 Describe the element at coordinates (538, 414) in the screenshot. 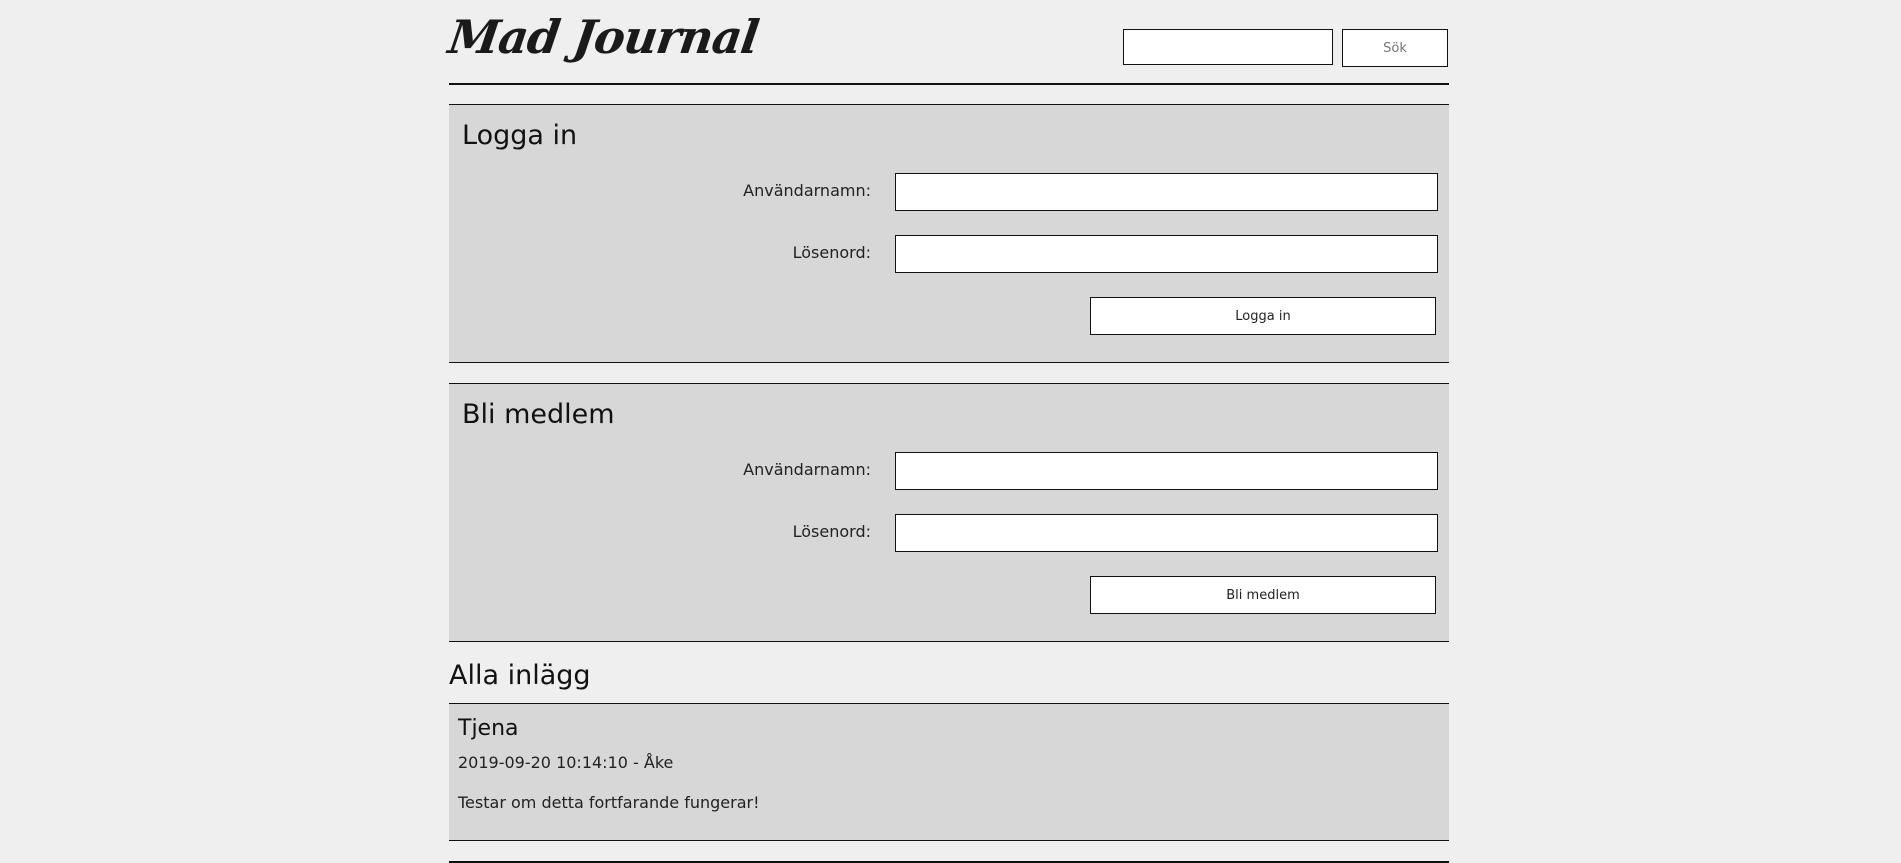

I see `register-title: Bli medlem` at that location.